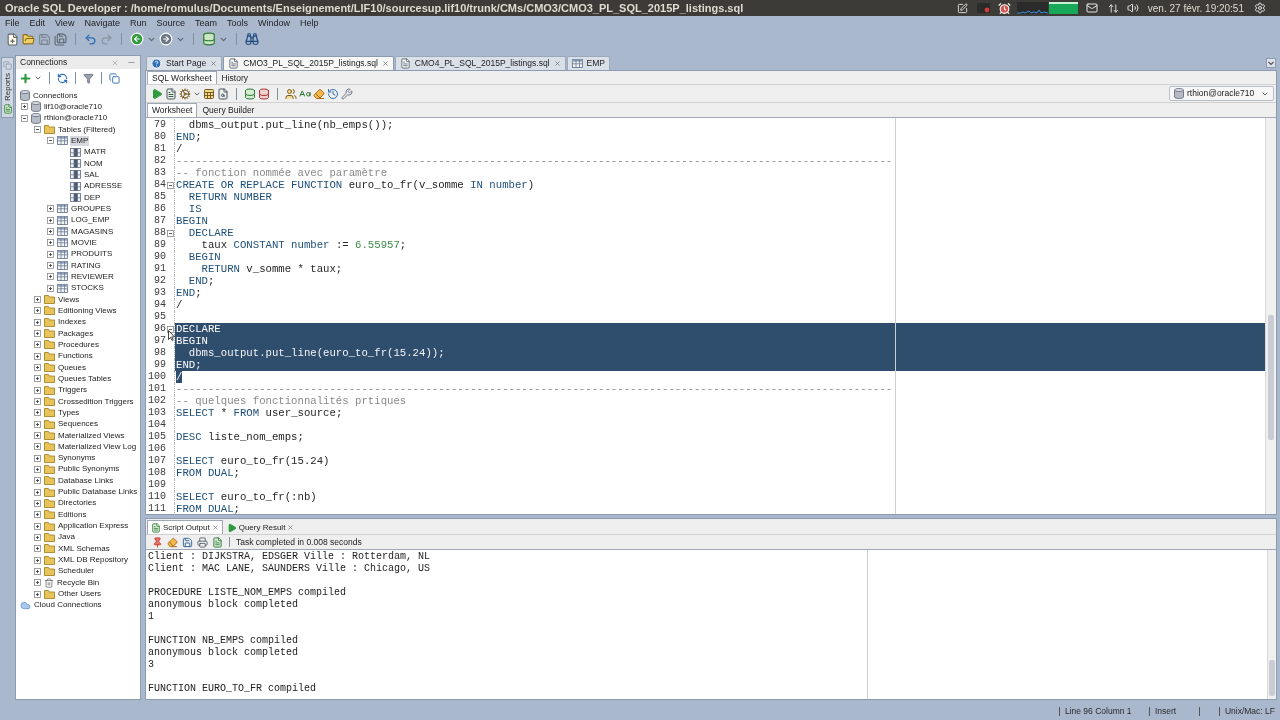 Image resolution: width=1280 pixels, height=720 pixels. What do you see at coordinates (80, 594) in the screenshot?
I see `tree-item: Other Users` at bounding box center [80, 594].